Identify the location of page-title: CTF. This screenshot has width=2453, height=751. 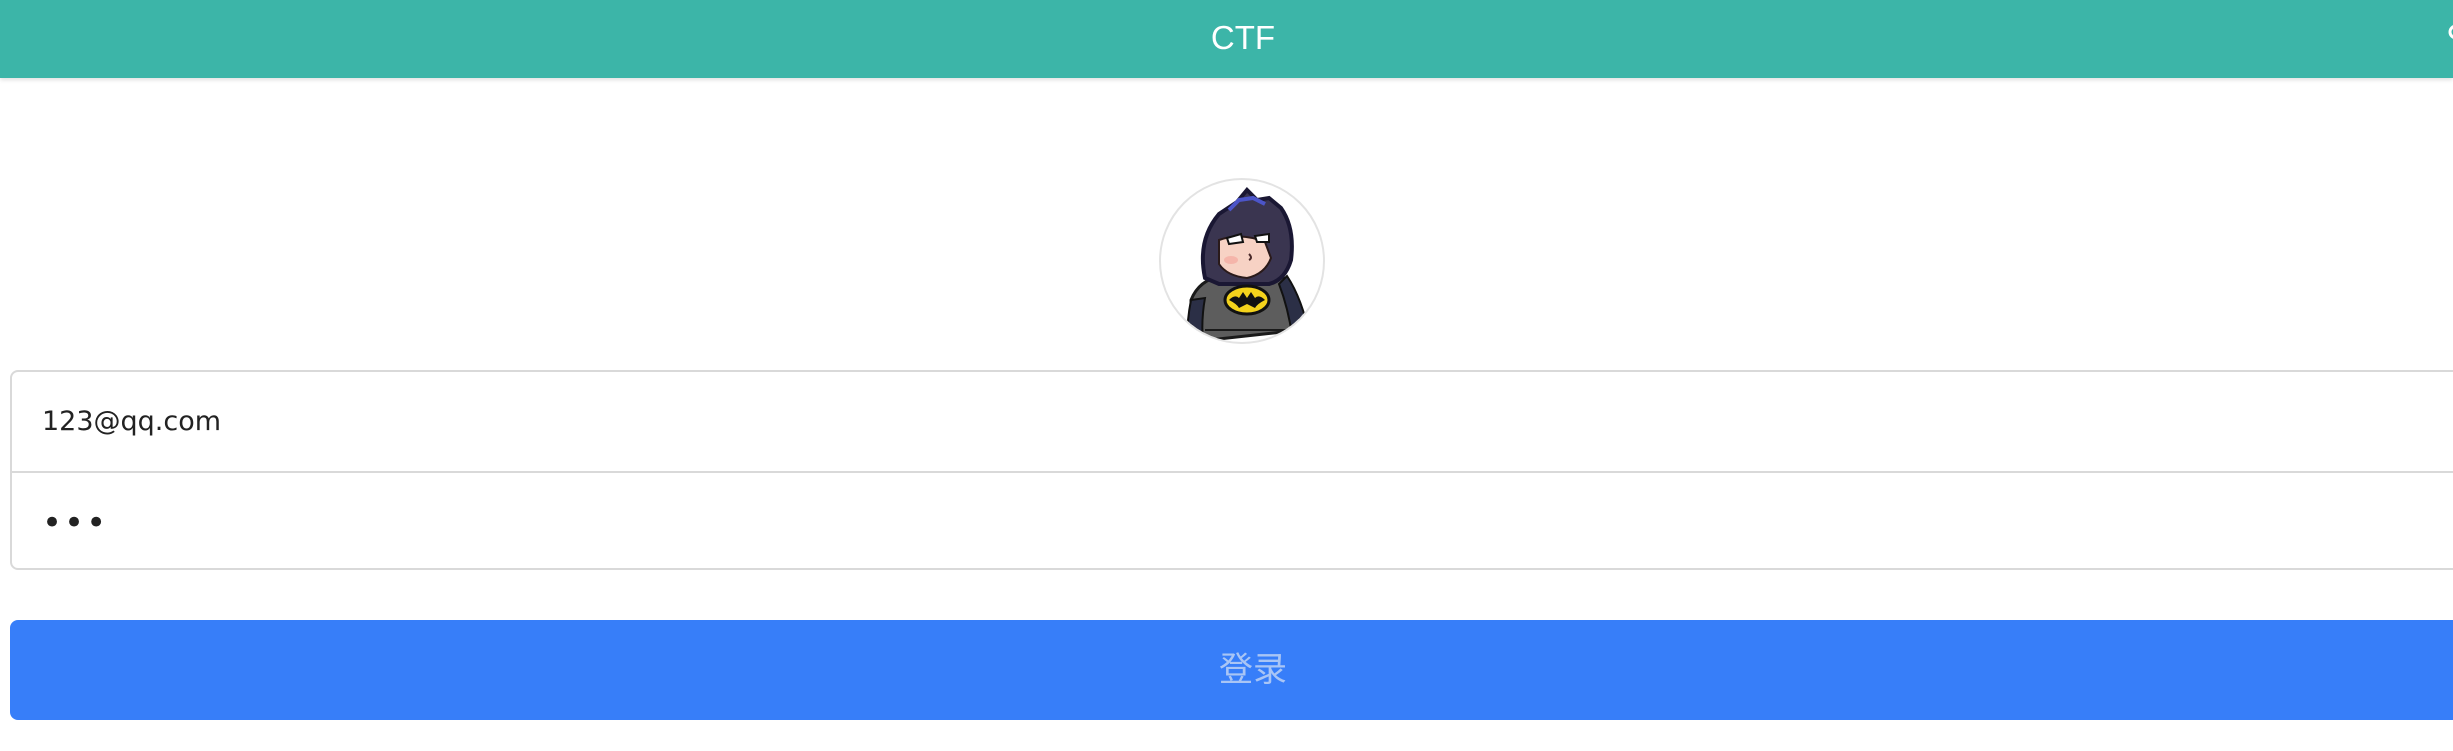
(1243, 37).